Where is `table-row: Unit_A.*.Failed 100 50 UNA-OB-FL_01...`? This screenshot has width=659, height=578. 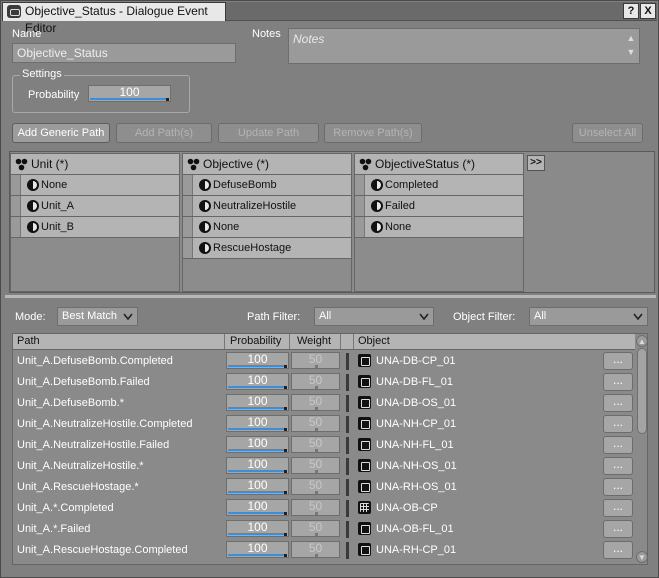
table-row: Unit_A.*.Failed 100 50 UNA-OB-FL_01... is located at coordinates (324, 529).